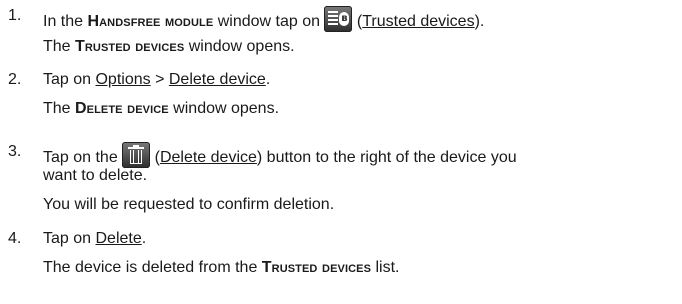 The height and width of the screenshot is (304, 682). I want to click on step-1-number: 1., so click(15, 15).